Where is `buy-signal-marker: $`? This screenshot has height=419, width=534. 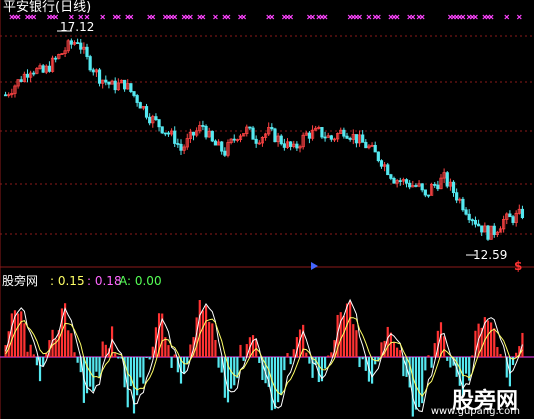 buy-signal-marker: $ is located at coordinates (518, 266).